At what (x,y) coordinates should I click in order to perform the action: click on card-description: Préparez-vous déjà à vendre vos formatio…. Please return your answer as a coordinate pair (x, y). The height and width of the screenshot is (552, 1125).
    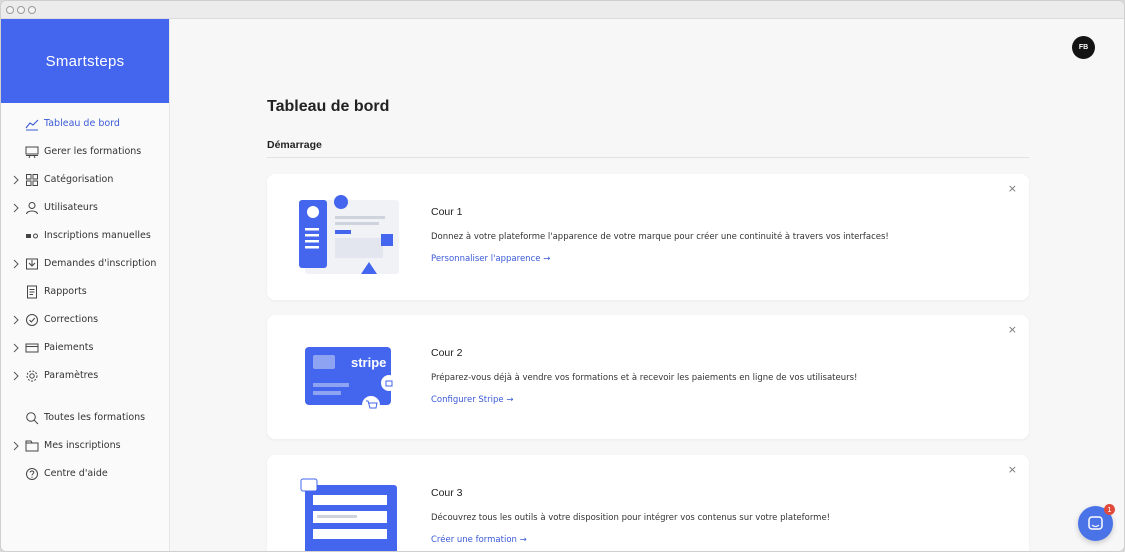
    Looking at the image, I should click on (644, 378).